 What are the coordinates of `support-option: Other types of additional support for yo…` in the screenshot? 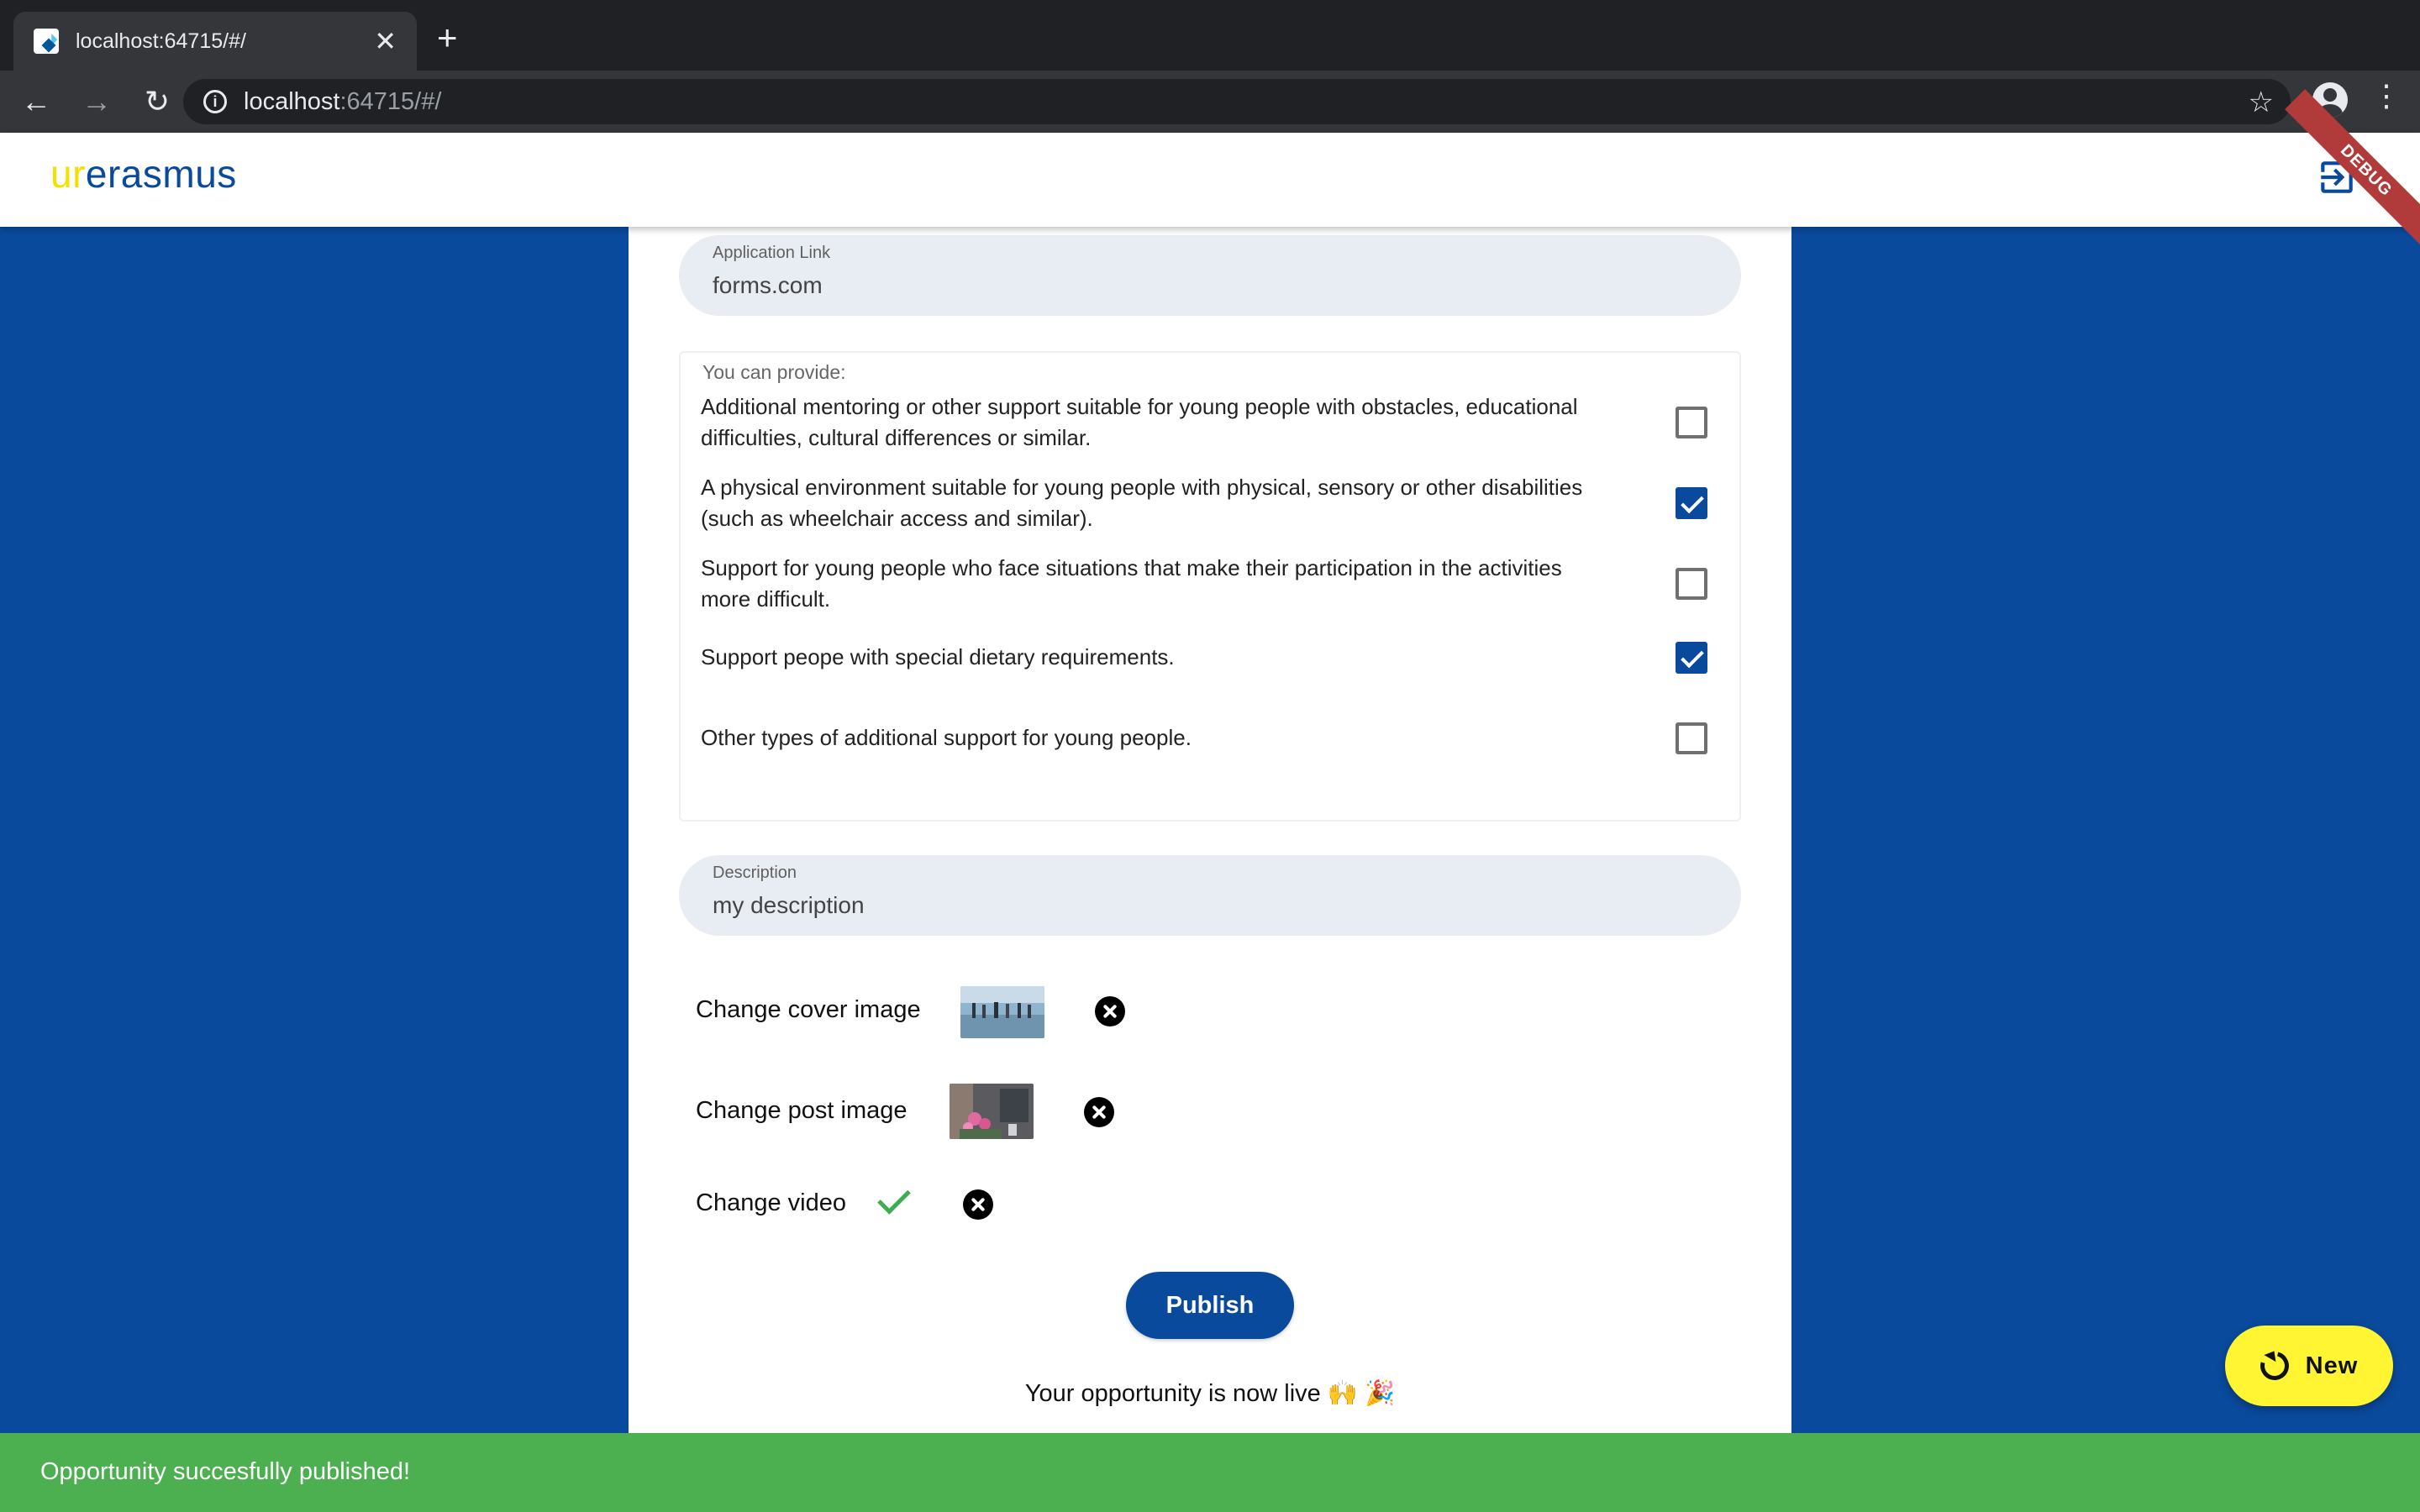 It's located at (1205, 738).